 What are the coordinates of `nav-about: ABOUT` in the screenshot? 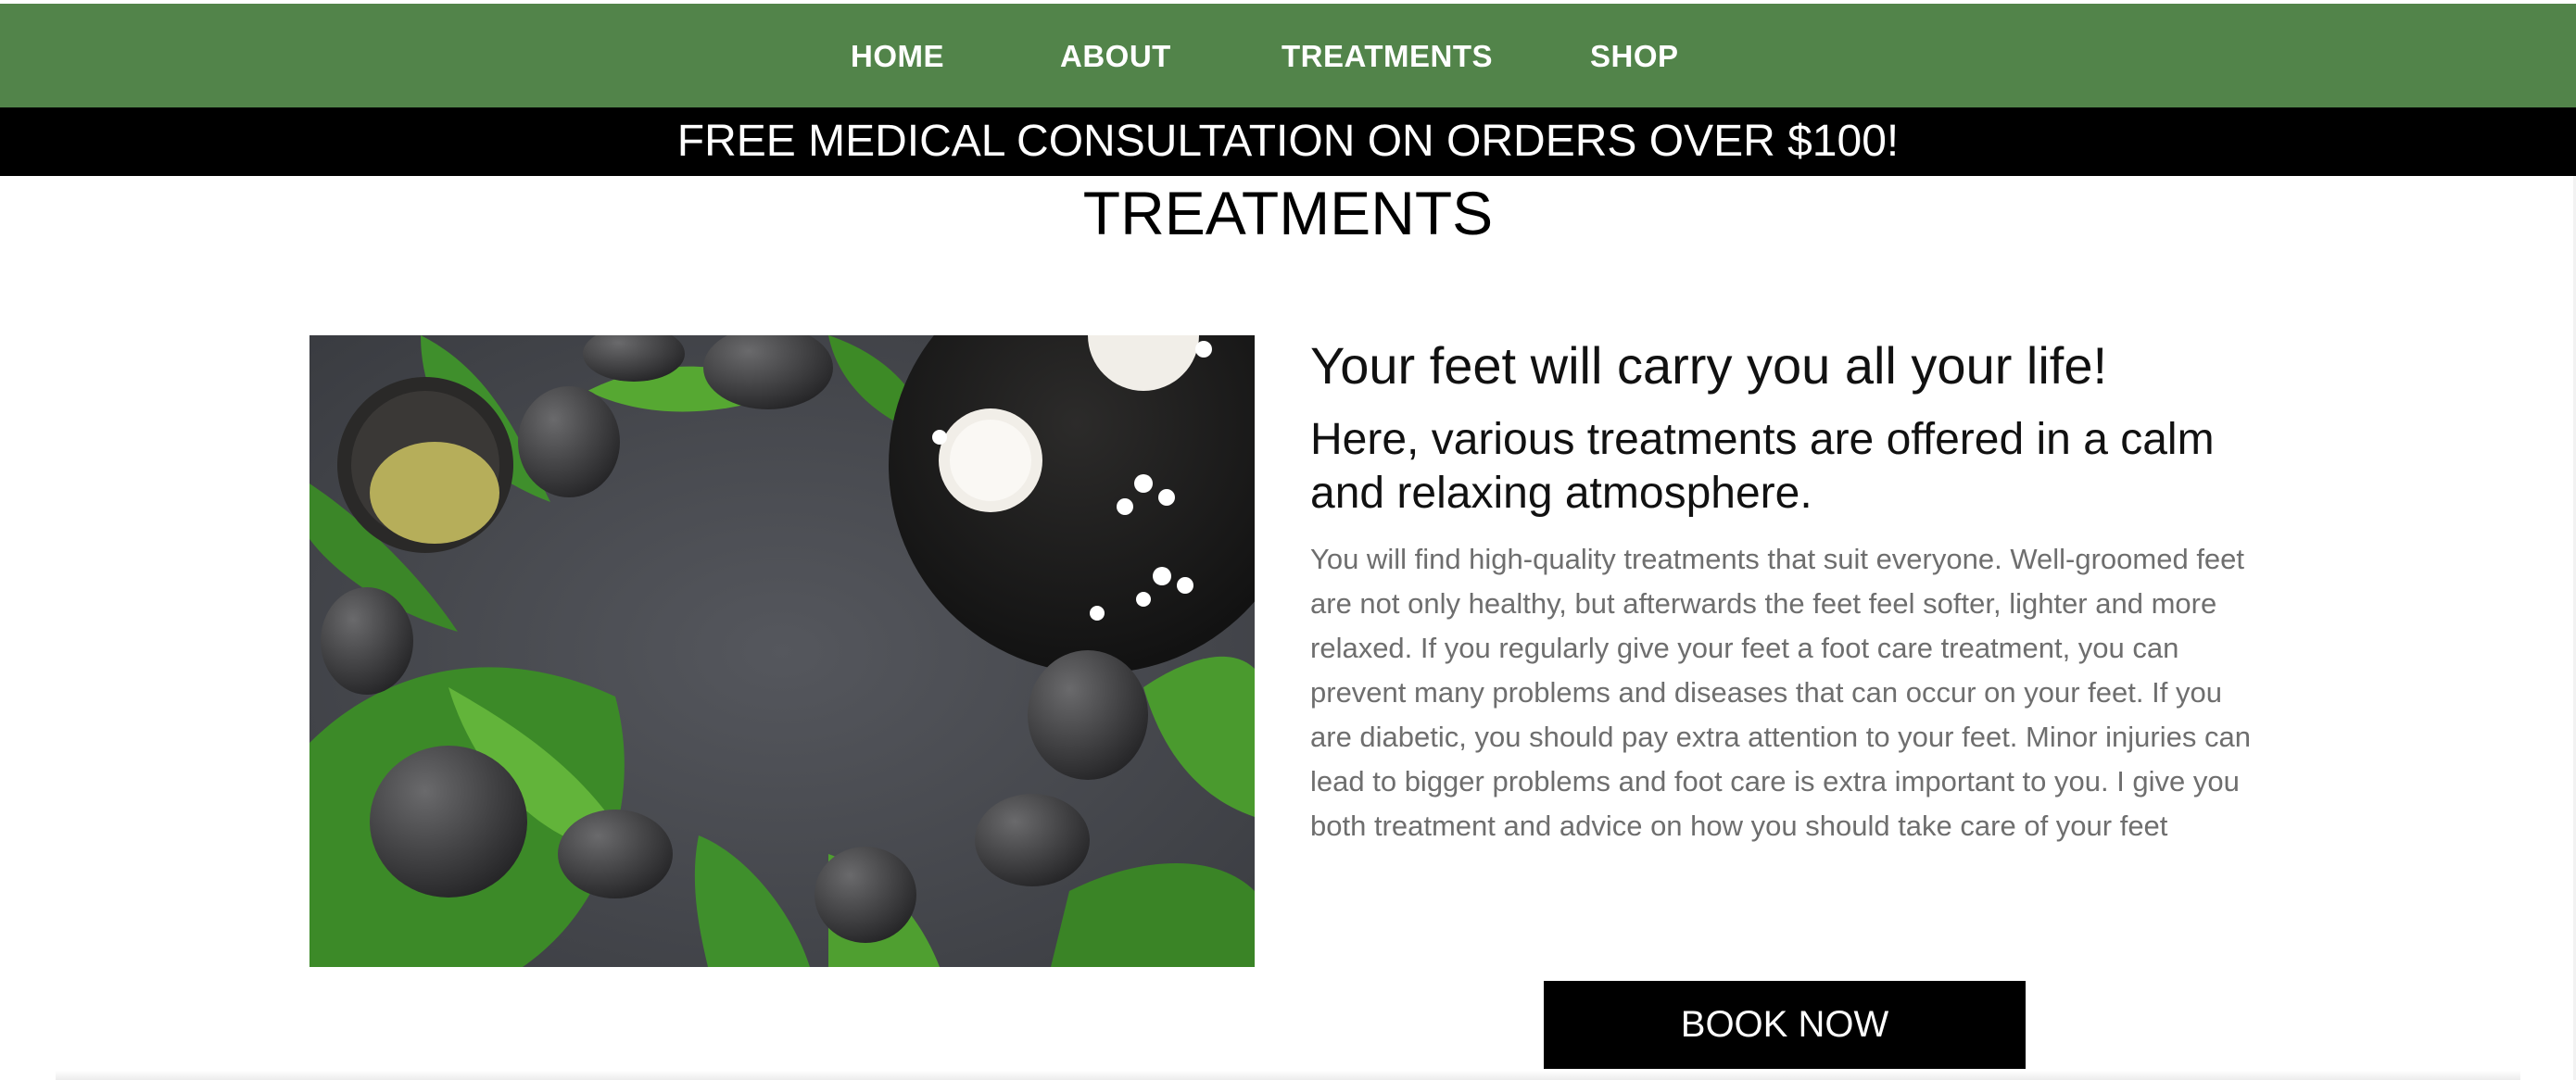 It's located at (1115, 57).